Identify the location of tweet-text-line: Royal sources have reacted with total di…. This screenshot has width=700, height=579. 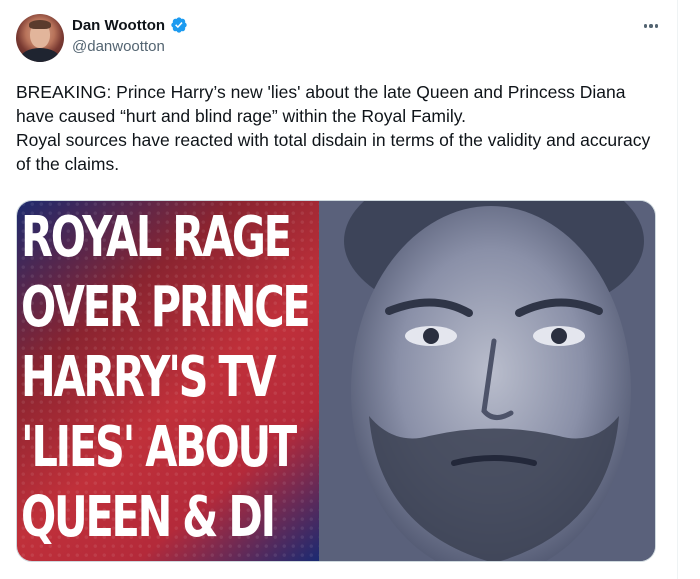
(333, 152).